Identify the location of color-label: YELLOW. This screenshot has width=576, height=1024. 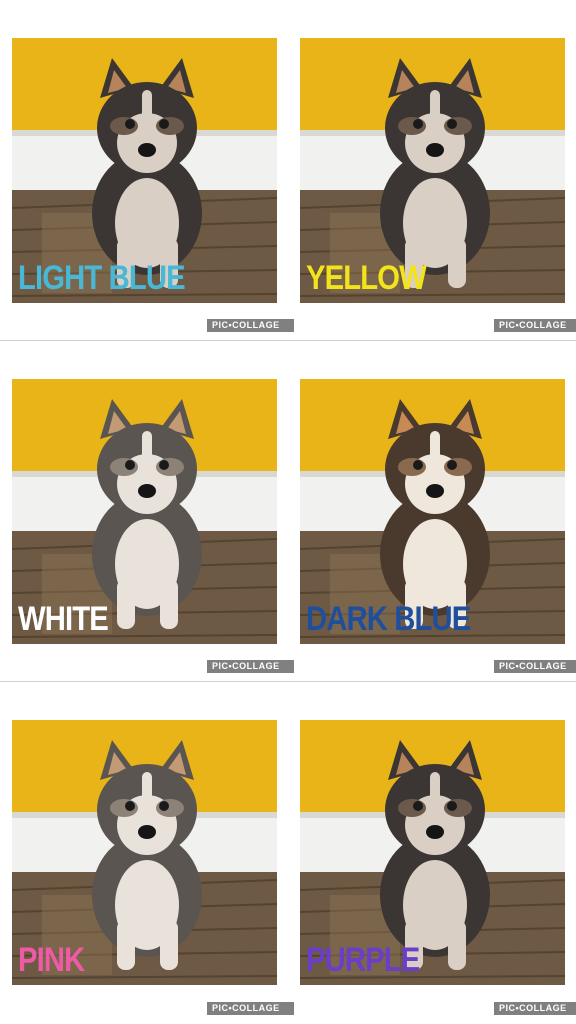
(366, 278).